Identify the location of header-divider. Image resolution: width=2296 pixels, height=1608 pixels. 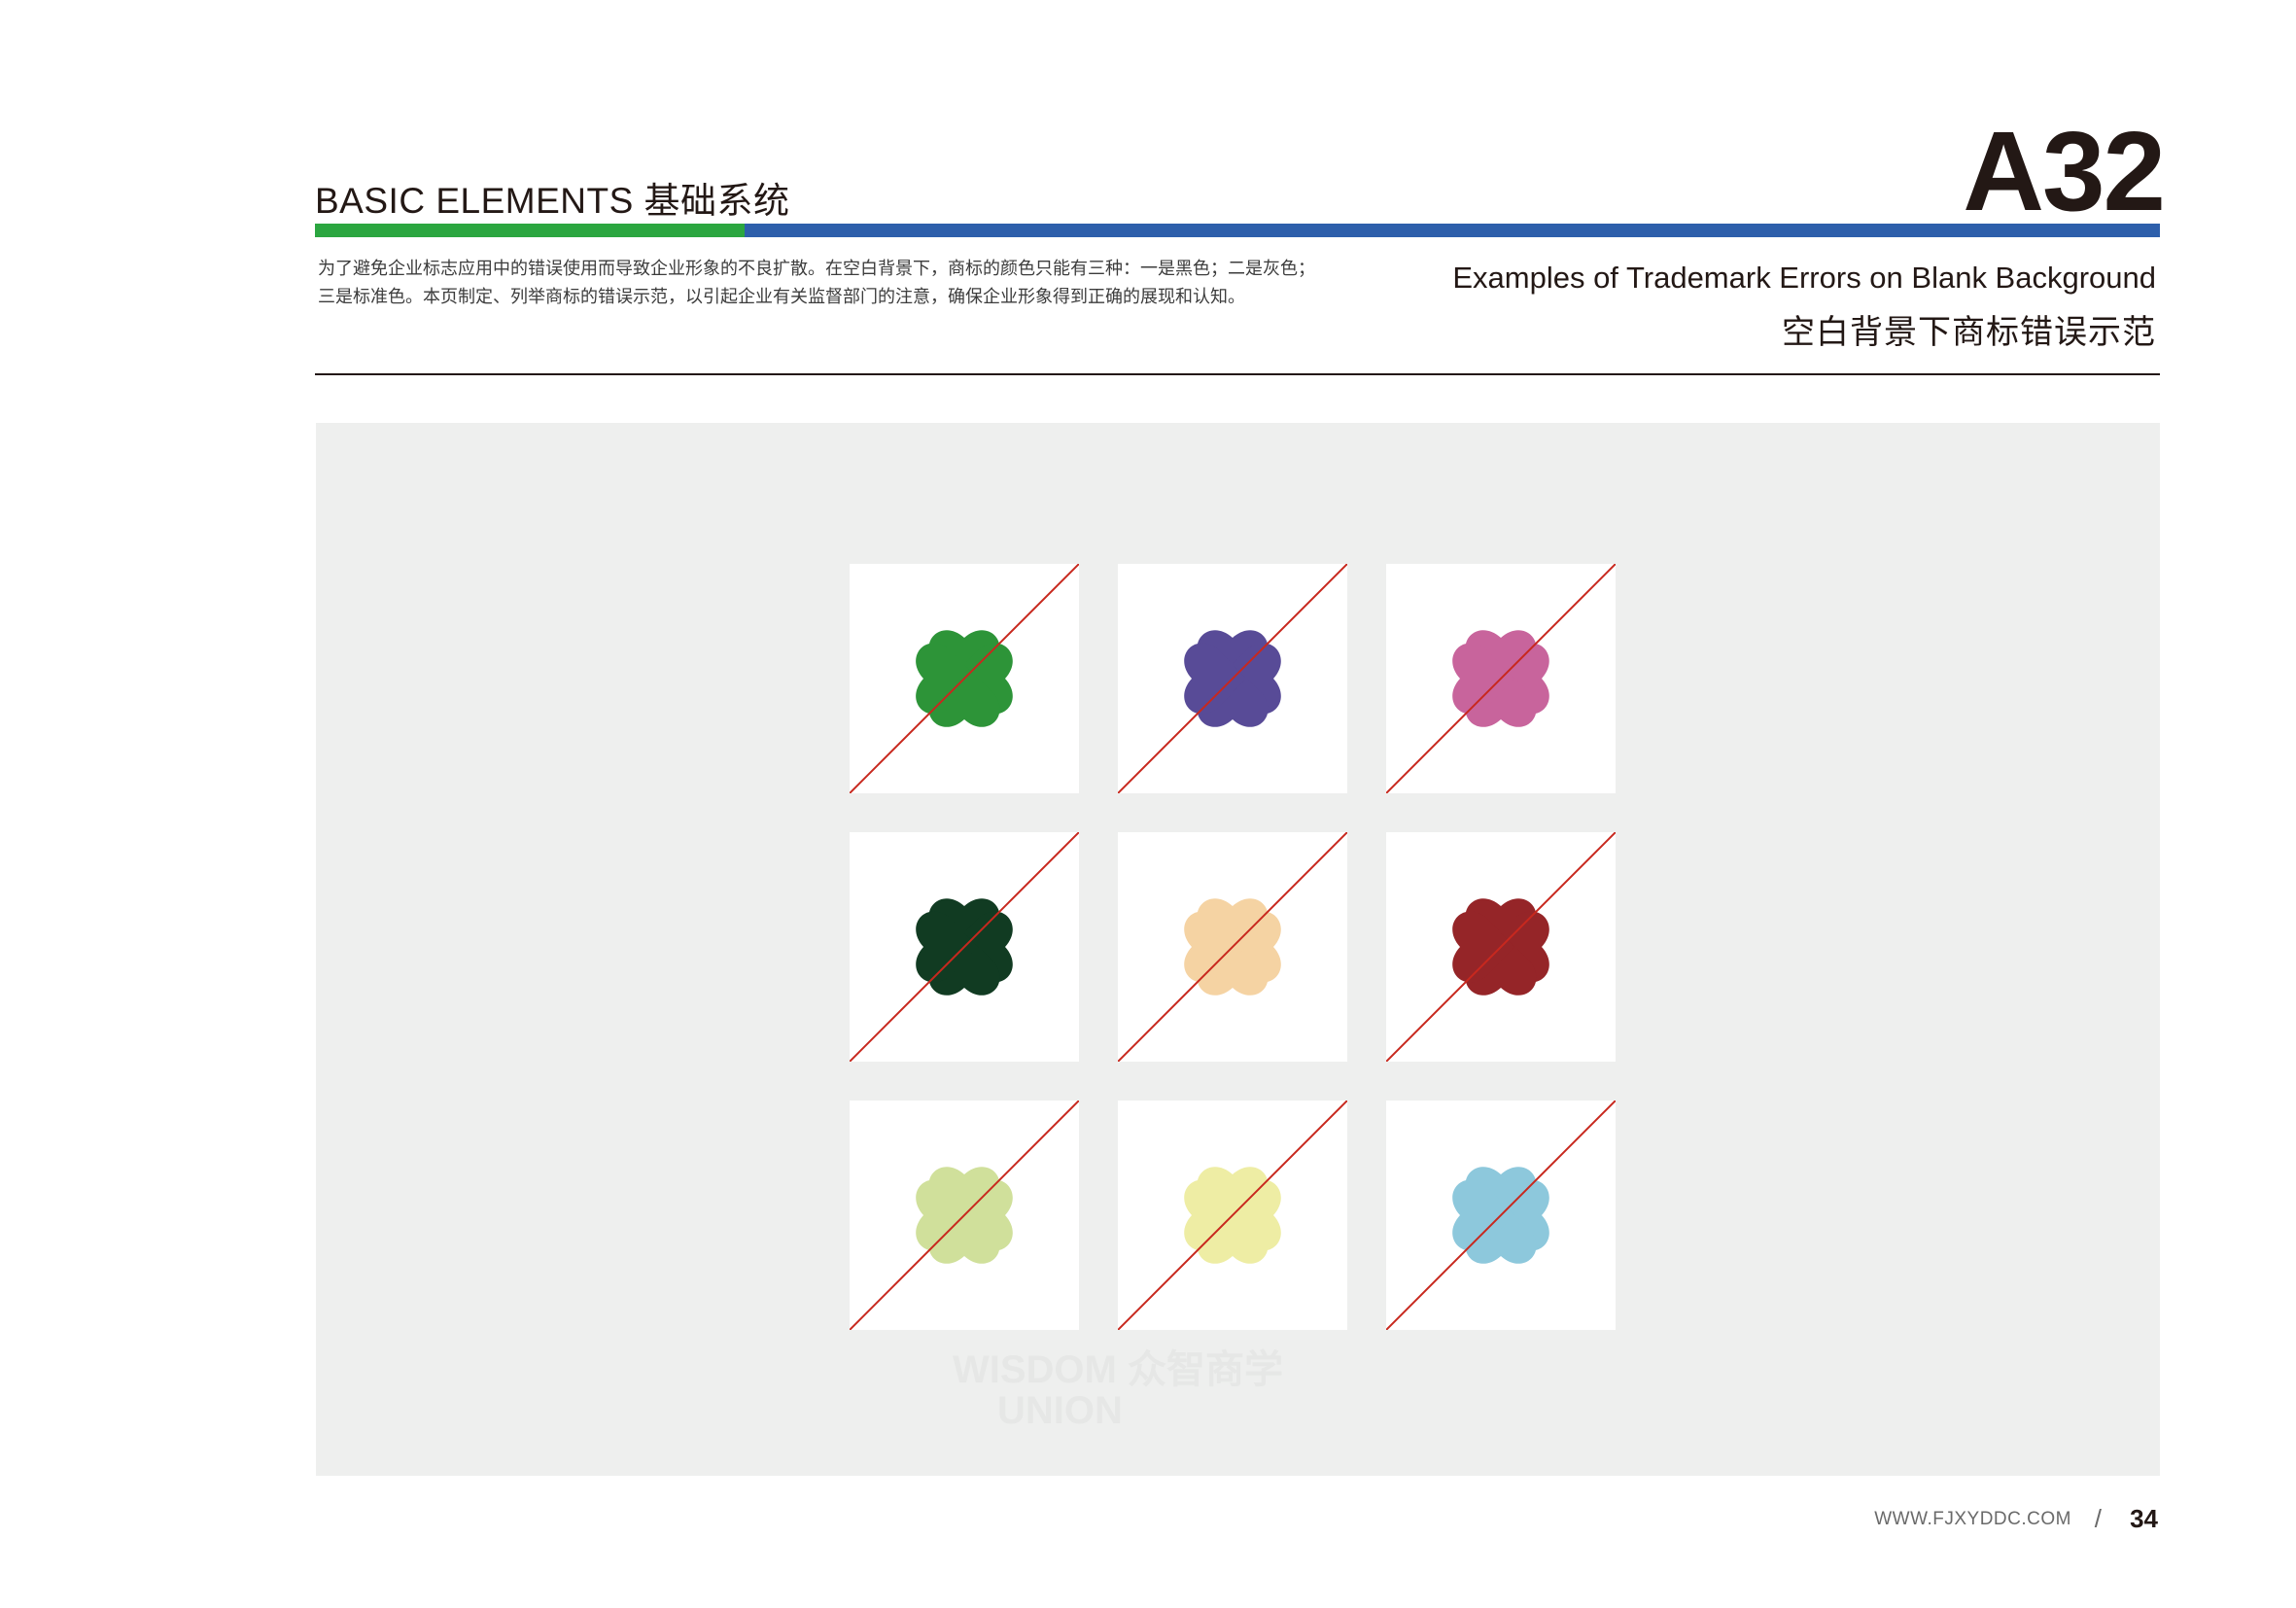
(1237, 374).